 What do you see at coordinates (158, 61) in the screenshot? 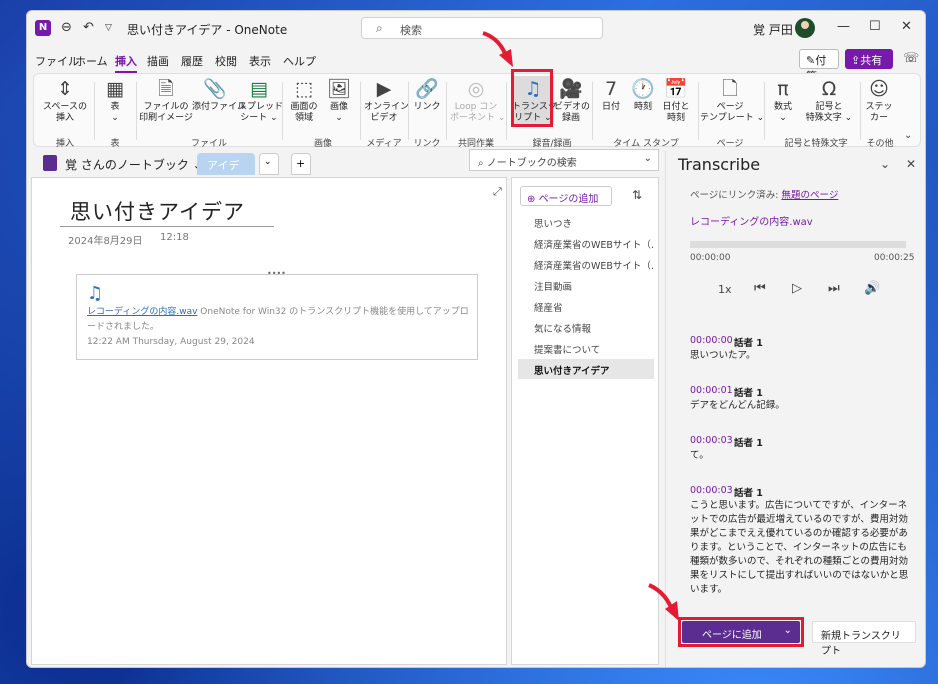
I see `menu-draw: 描画` at bounding box center [158, 61].